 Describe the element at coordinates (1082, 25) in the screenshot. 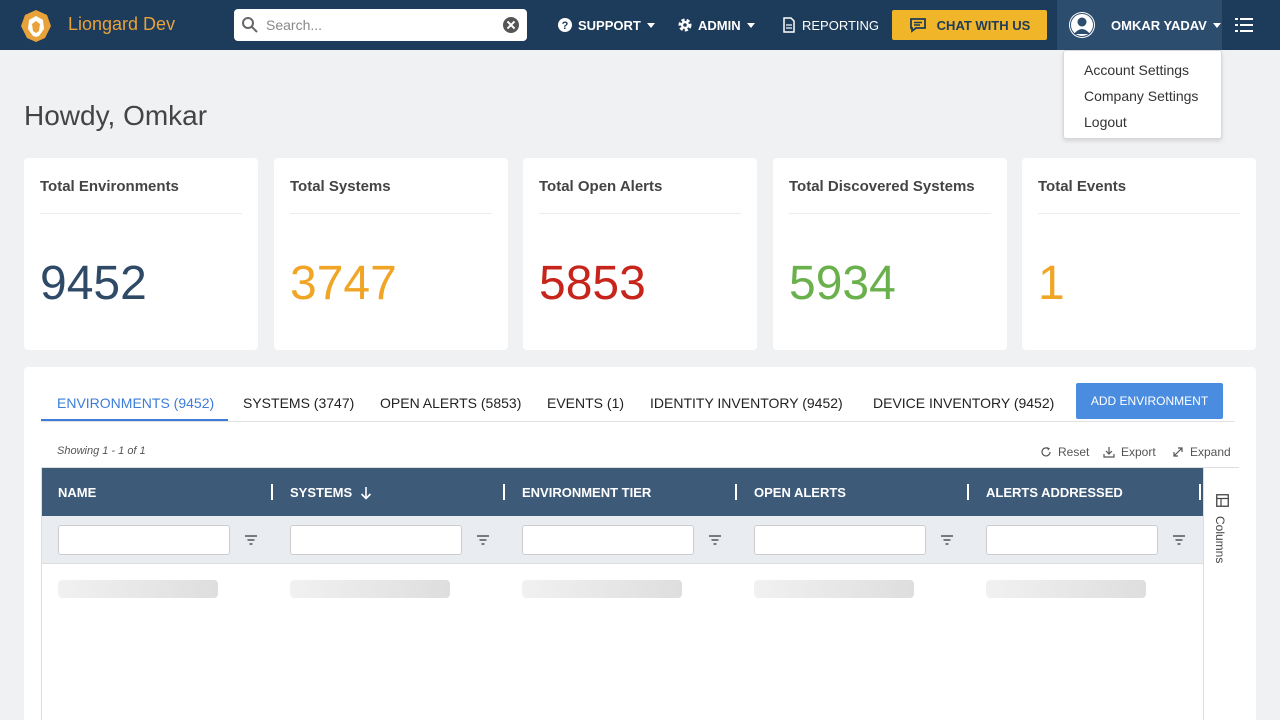

I see `user-avatar-icon` at that location.